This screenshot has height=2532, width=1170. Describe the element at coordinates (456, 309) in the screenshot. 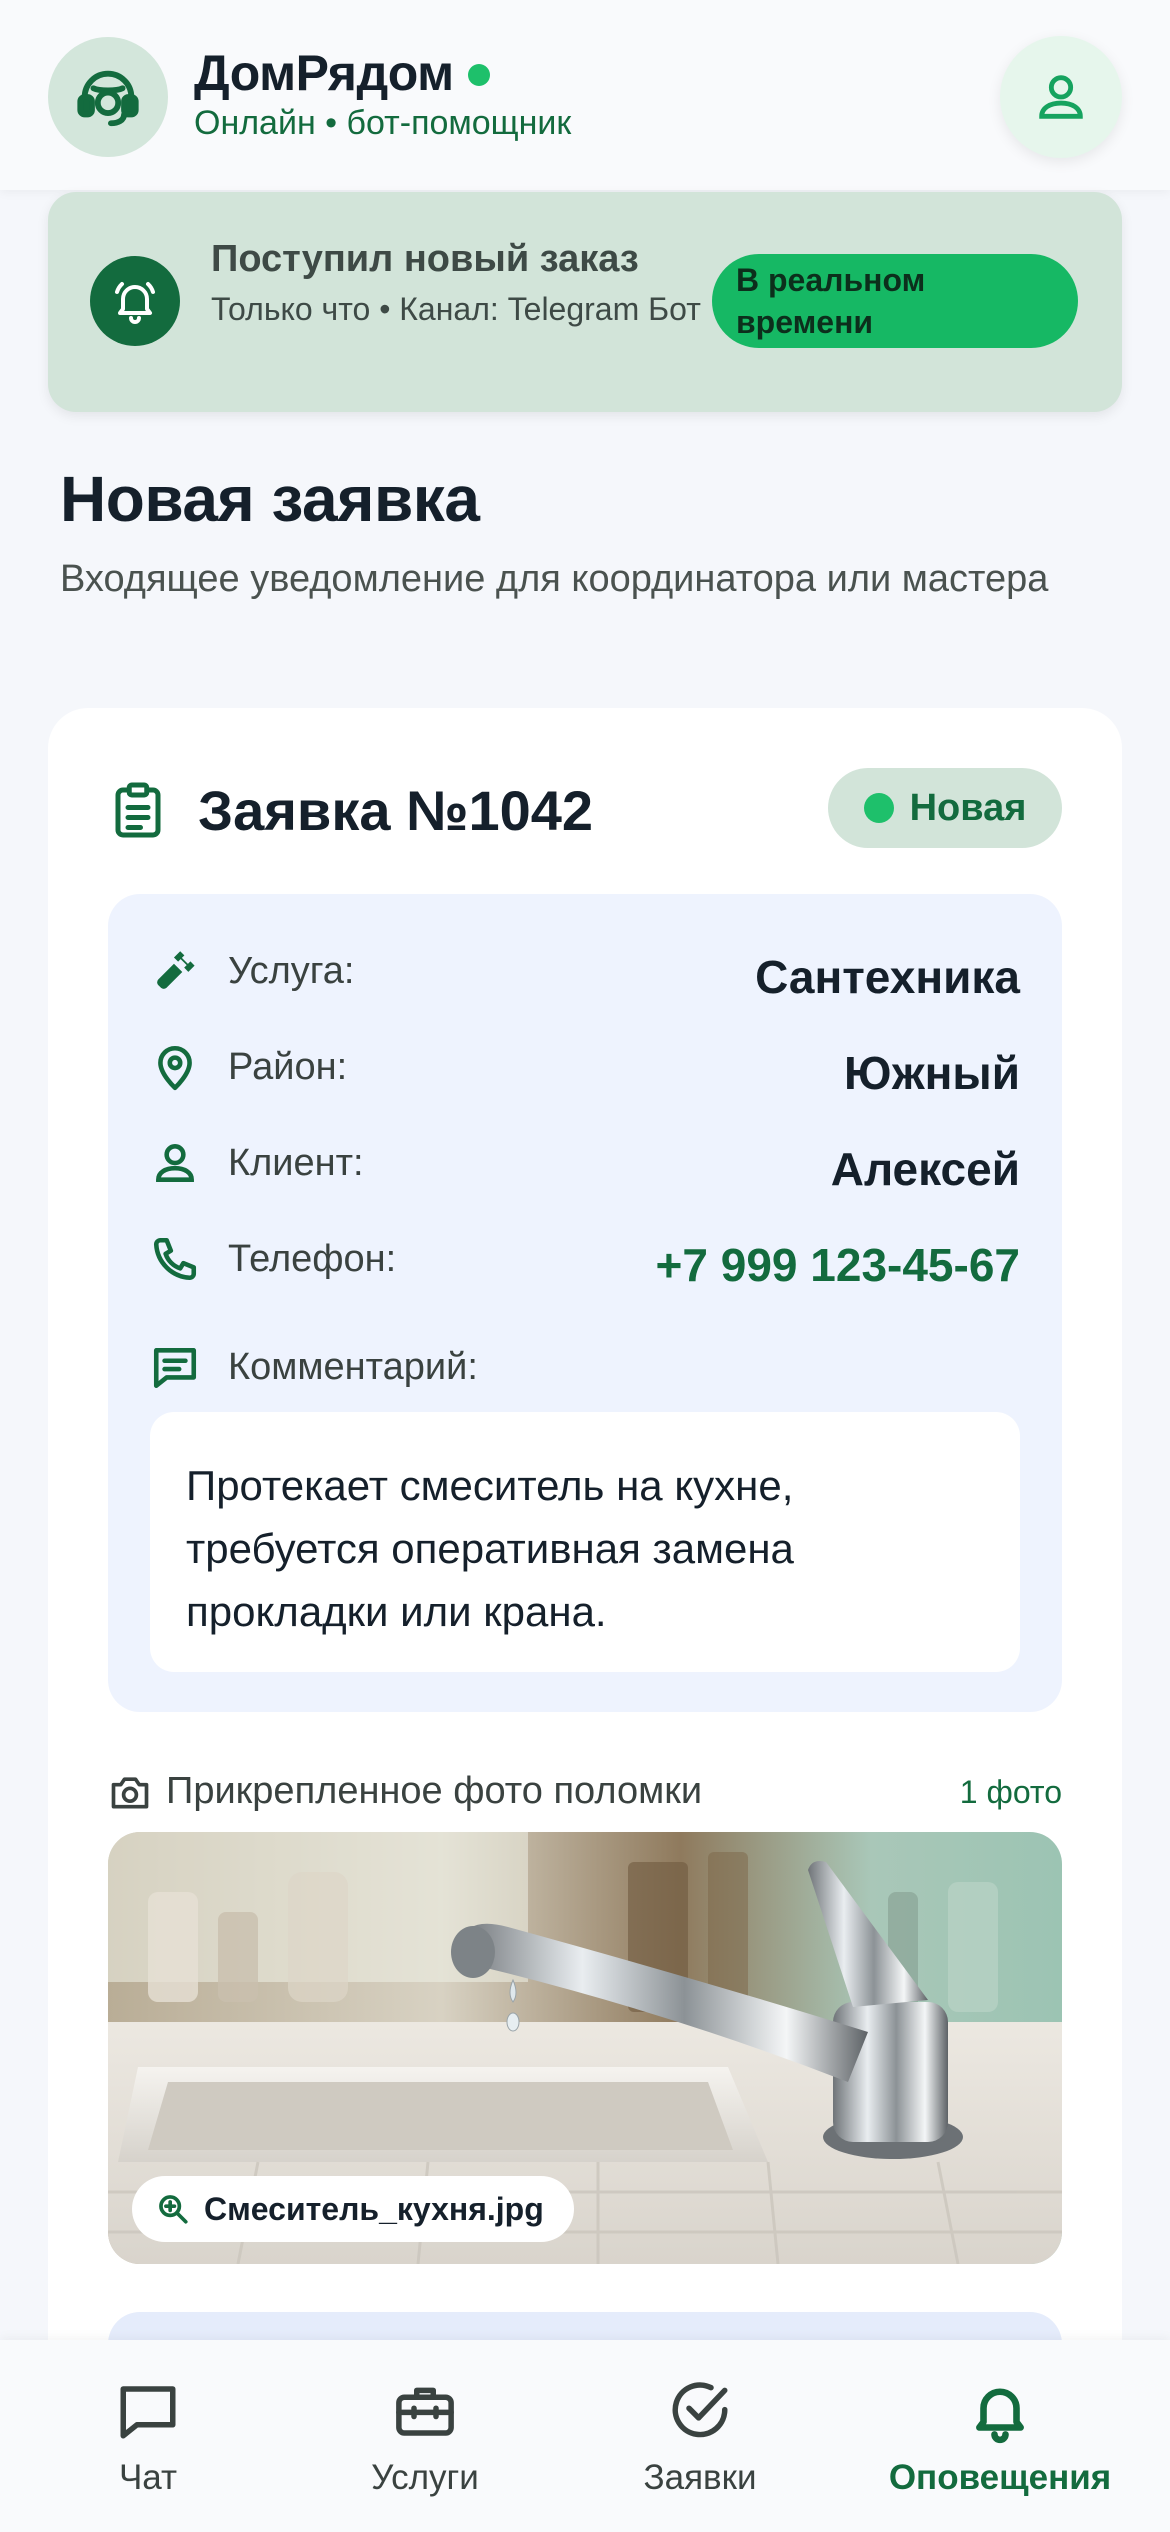

I see `banner-meta: Только что • Канал: Telegram Бот` at that location.